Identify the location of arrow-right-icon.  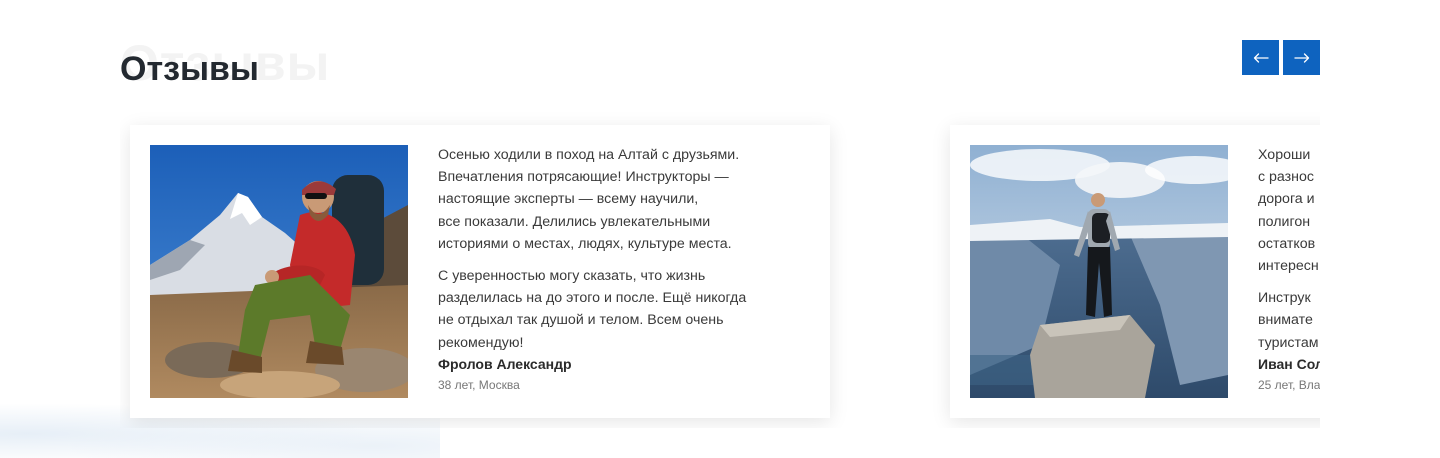
(1301, 57).